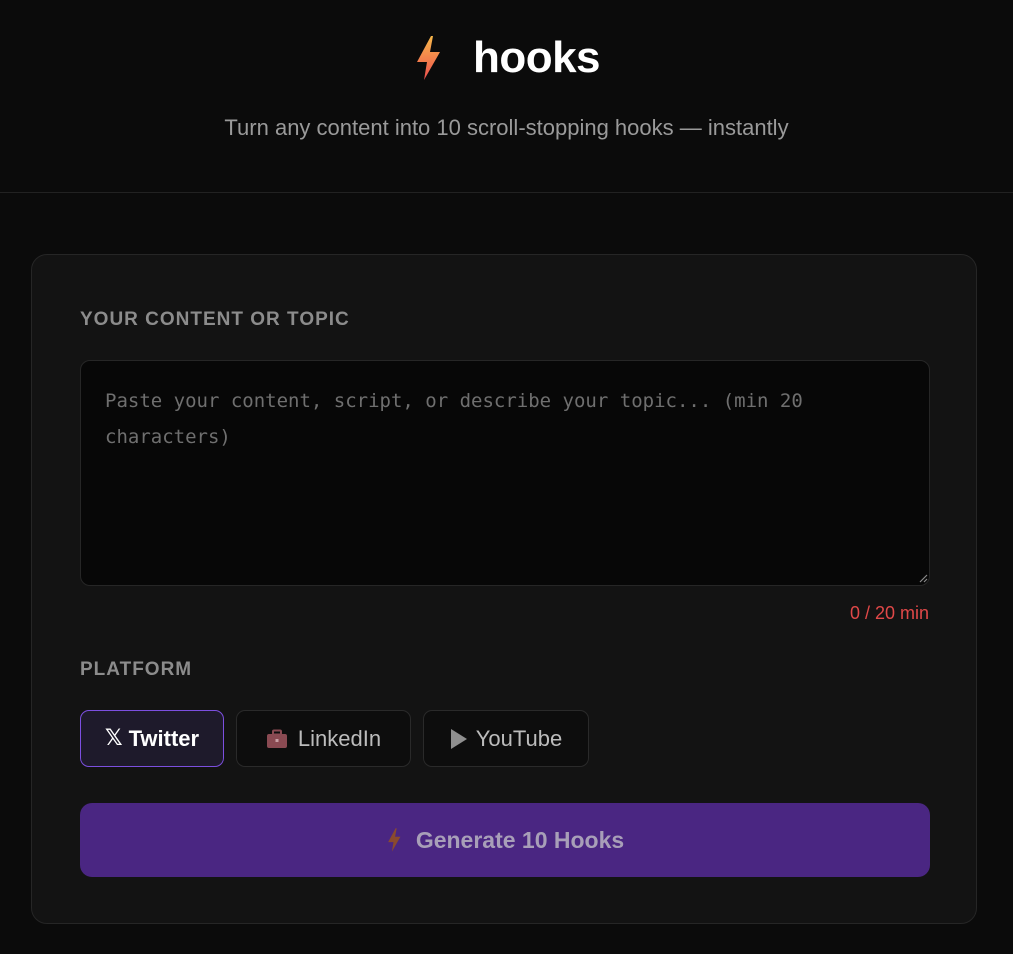 This screenshot has height=954, width=1013. What do you see at coordinates (520, 839) in the screenshot?
I see `generate-button-label: Generate 10 Hooks` at bounding box center [520, 839].